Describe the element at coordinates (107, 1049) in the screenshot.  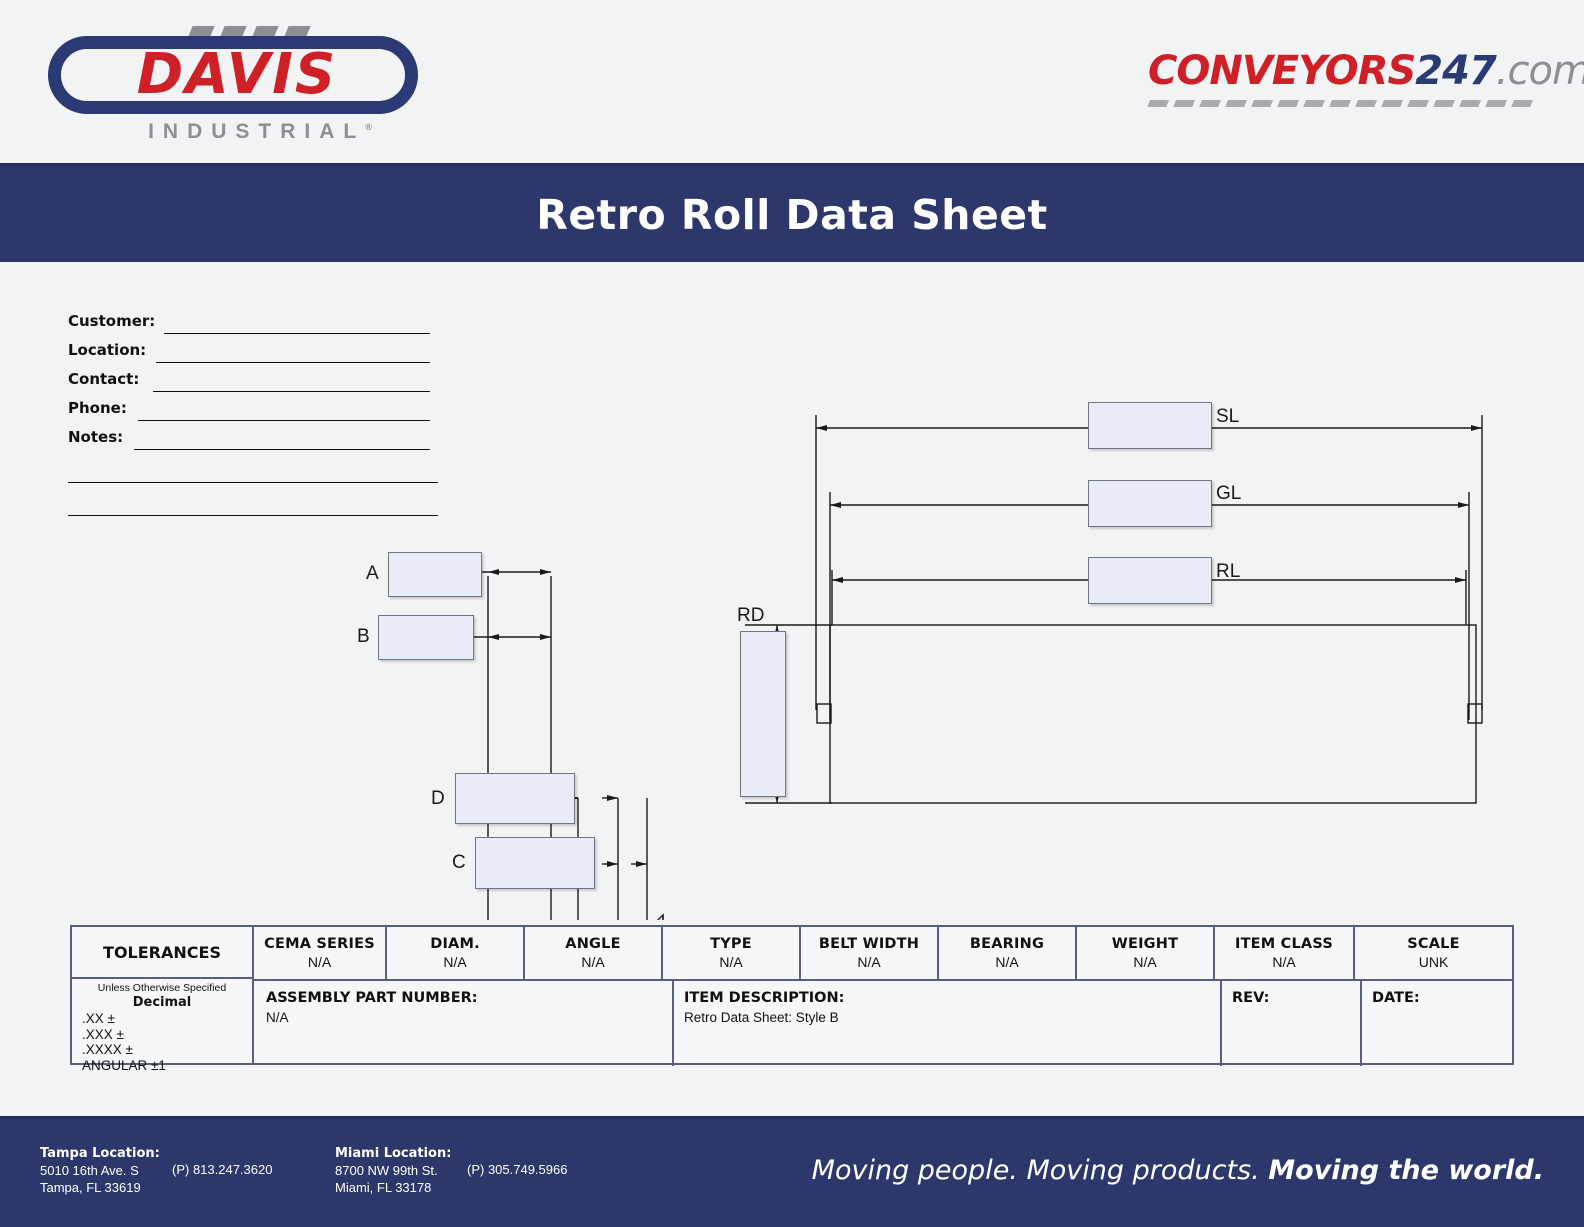
I see `tolerance-row: .XXXX ±` at that location.